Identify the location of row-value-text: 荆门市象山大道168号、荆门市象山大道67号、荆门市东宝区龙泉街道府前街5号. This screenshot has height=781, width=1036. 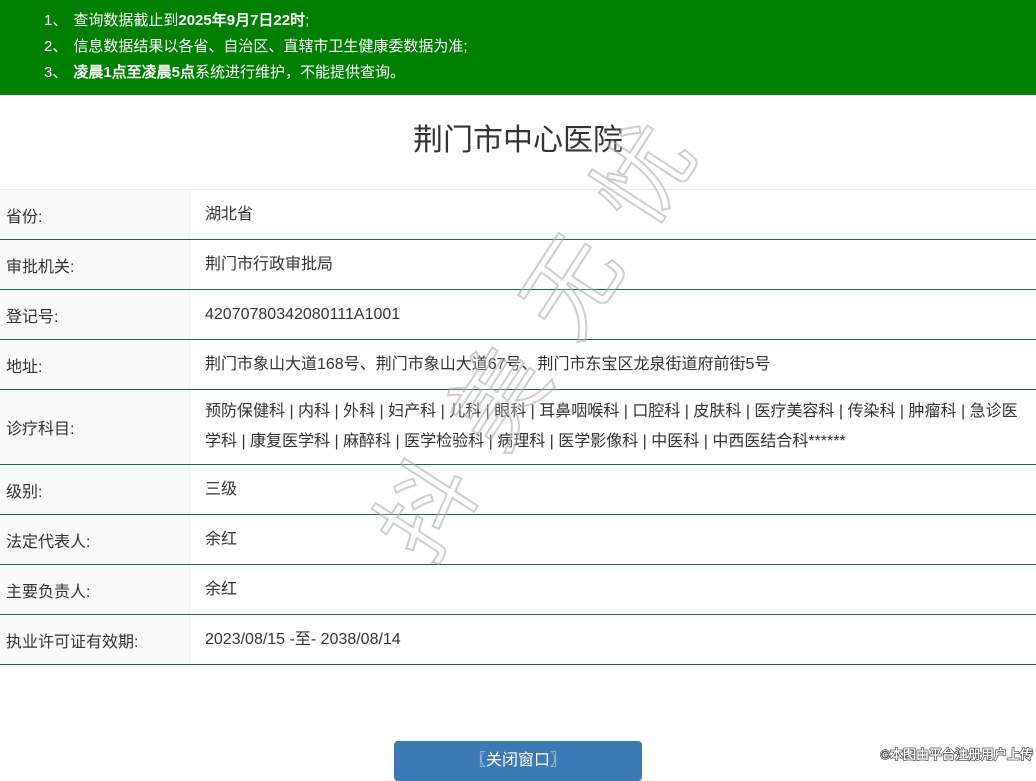
(488, 364).